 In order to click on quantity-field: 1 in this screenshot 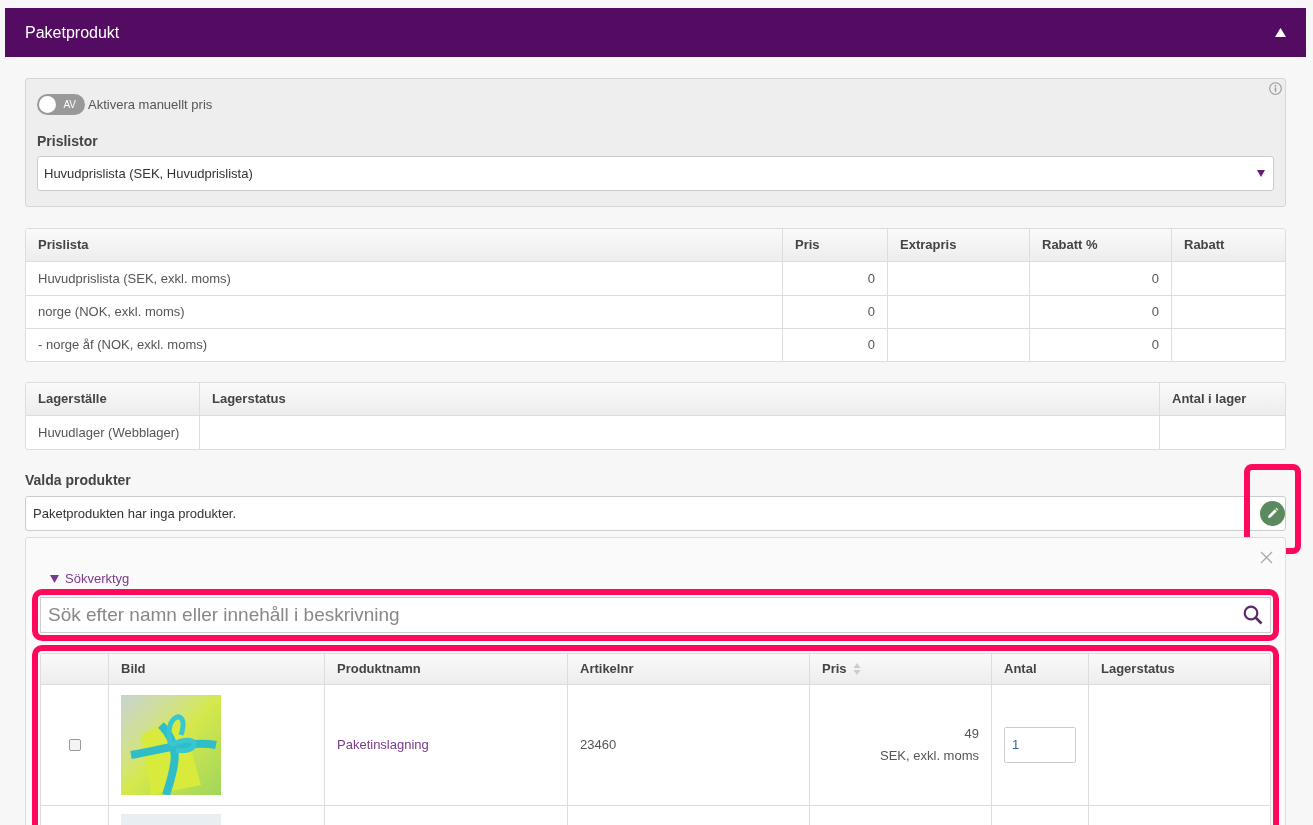, I will do `click(1040, 744)`.